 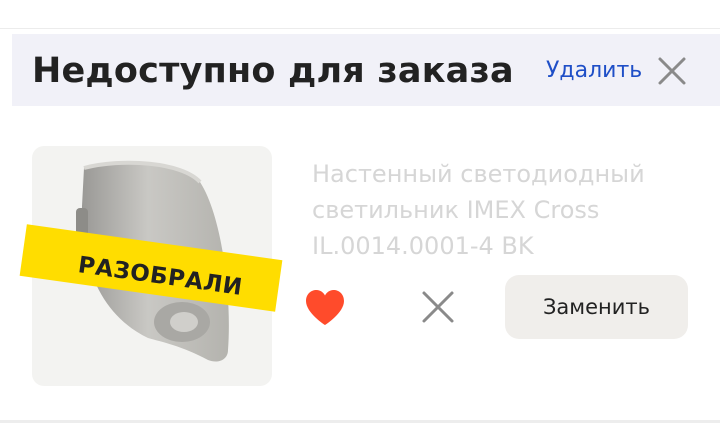 I want to click on replace-button: Заменить, so click(x=596, y=307).